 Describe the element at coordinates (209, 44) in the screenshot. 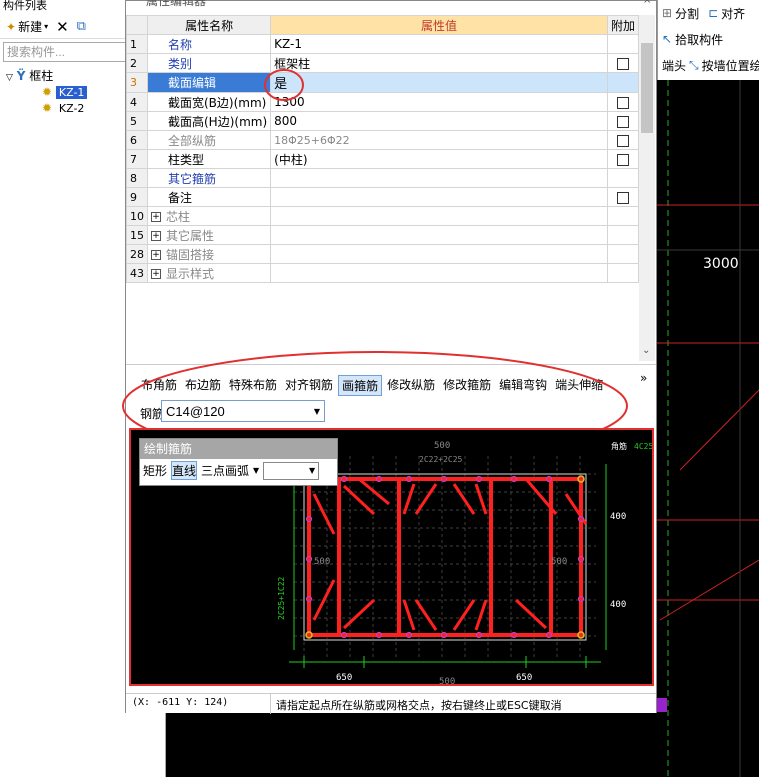

I see `property-name: 名称` at that location.